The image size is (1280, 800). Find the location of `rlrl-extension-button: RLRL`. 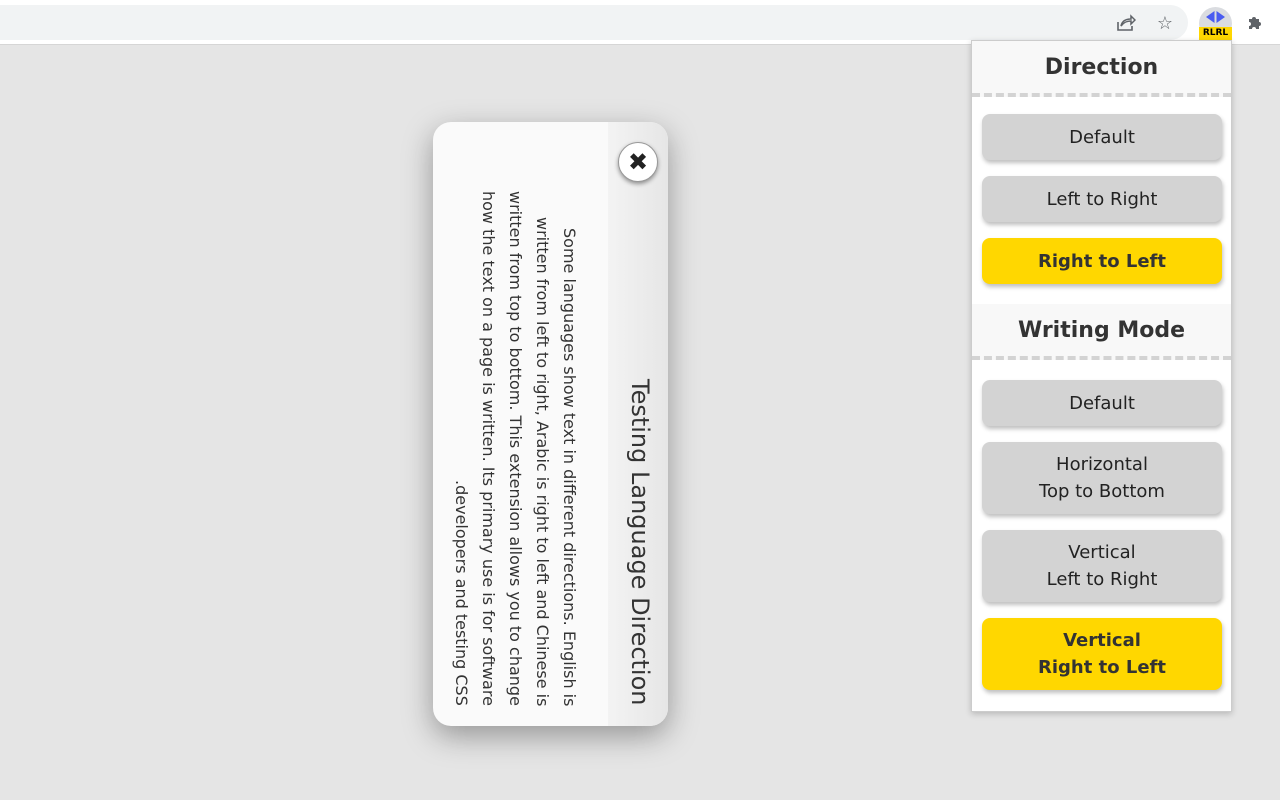

rlrl-extension-button: RLRL is located at coordinates (1215, 23).